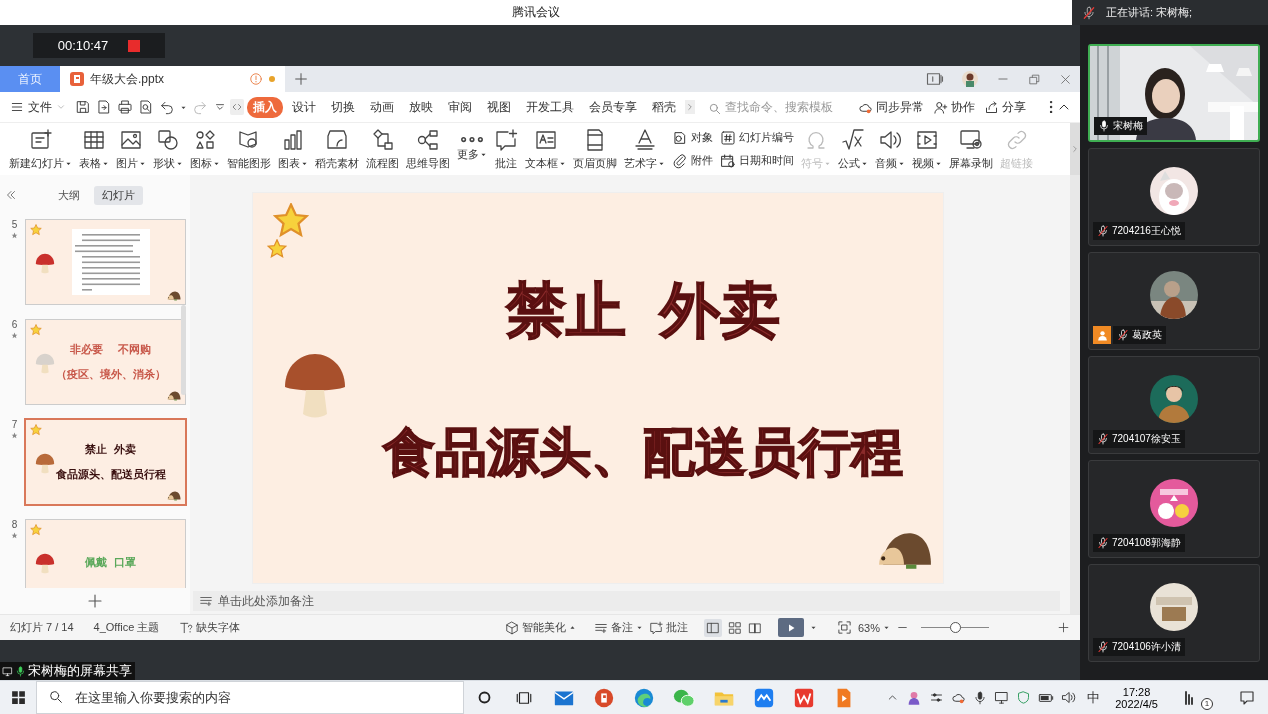 The height and width of the screenshot is (714, 1268). I want to click on toolbar-button: 同步异常, so click(890, 107).